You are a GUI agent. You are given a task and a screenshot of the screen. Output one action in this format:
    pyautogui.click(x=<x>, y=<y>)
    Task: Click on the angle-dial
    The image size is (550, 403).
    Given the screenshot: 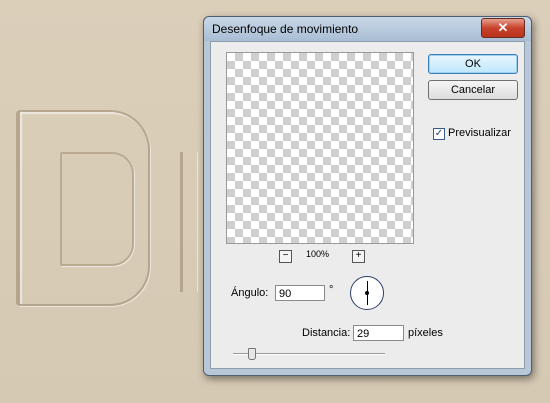 What is the action you would take?
    pyautogui.click(x=367, y=293)
    